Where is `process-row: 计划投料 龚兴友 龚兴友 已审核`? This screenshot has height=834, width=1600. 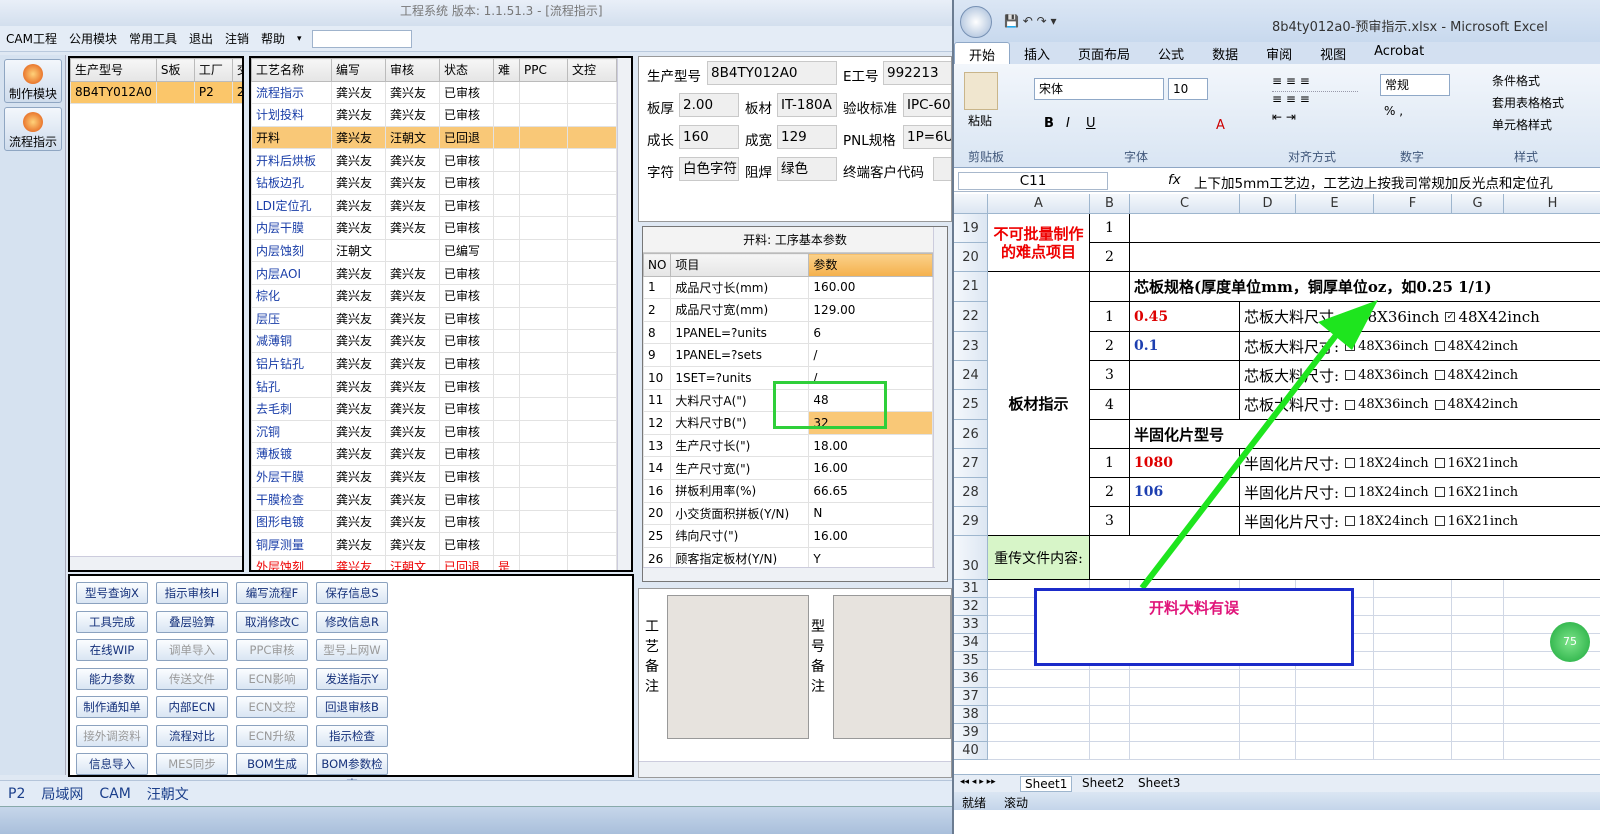
process-row: 计划投料 龚兴友 龚兴友 已审核 is located at coordinates (434, 115).